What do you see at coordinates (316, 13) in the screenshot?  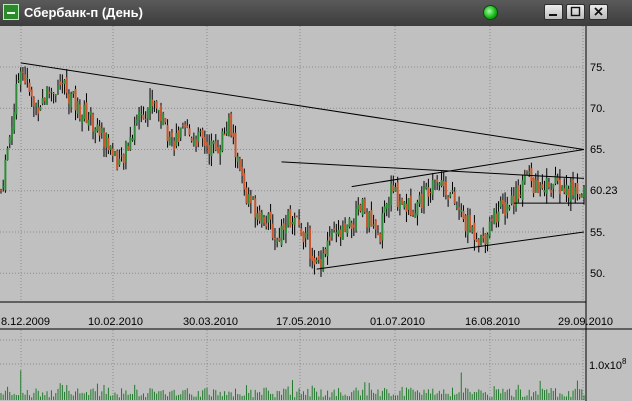 I see `title-bar: Сбербанк-п (День)` at bounding box center [316, 13].